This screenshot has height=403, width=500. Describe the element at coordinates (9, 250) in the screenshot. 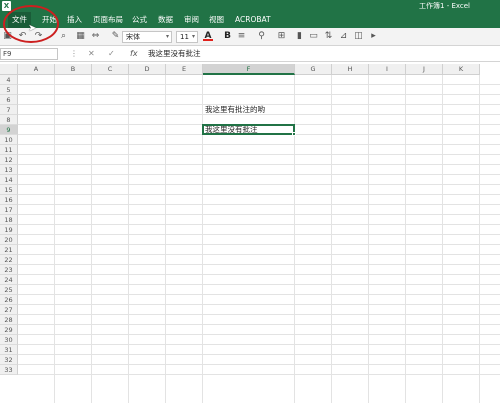

I see `row-header-21: 21` at that location.